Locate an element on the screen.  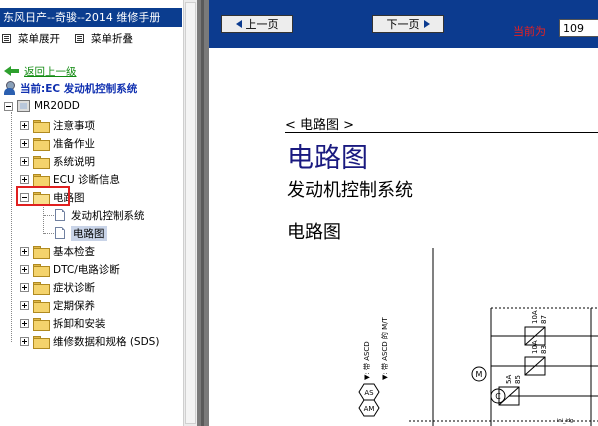
next-page-button: 下一页 is located at coordinates (408, 24).